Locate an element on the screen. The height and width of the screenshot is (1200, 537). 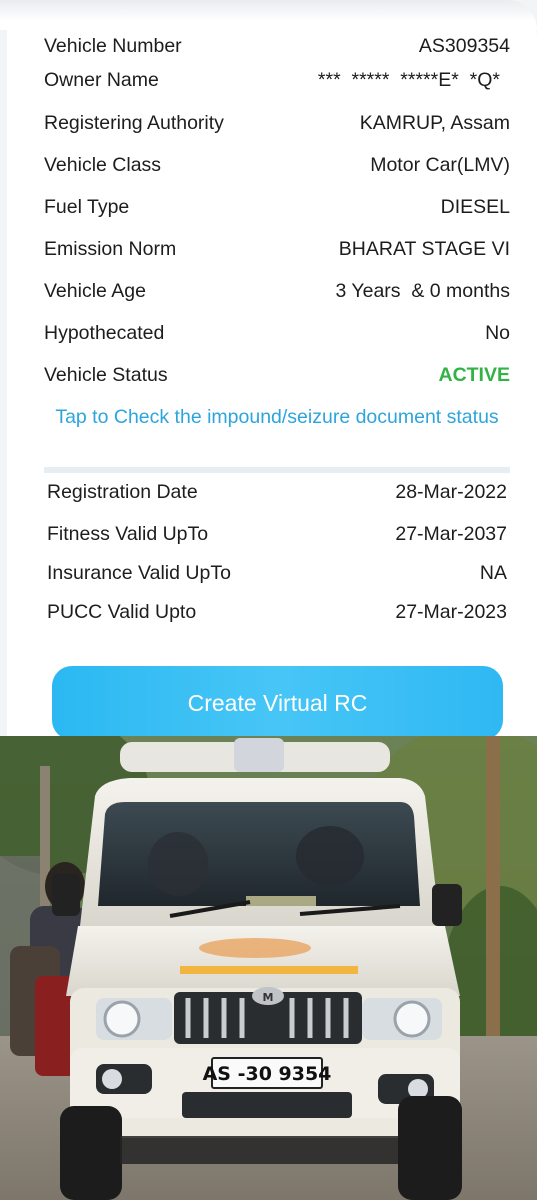
detail-value: BHARAT STAGE VI is located at coordinates (424, 249).